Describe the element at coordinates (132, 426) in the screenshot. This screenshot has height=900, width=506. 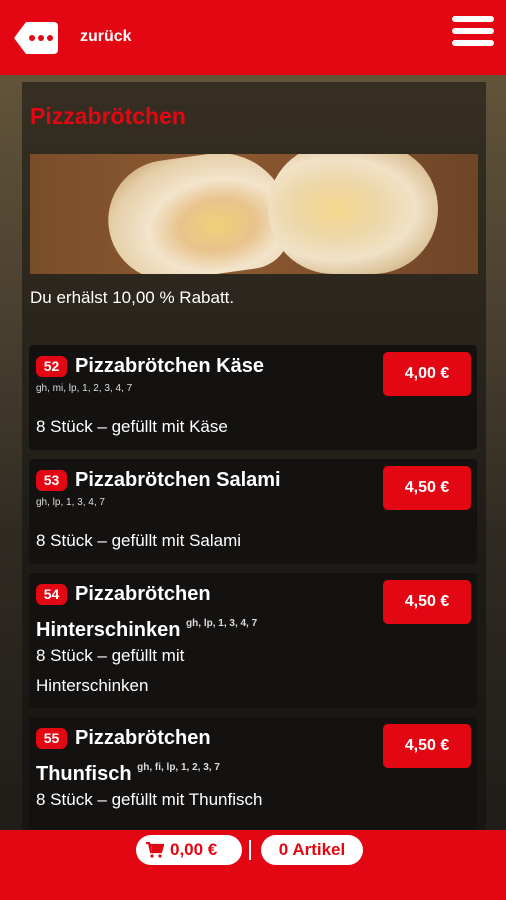
I see `item-description: 8 Stück – gefüllt mit Käse` at that location.